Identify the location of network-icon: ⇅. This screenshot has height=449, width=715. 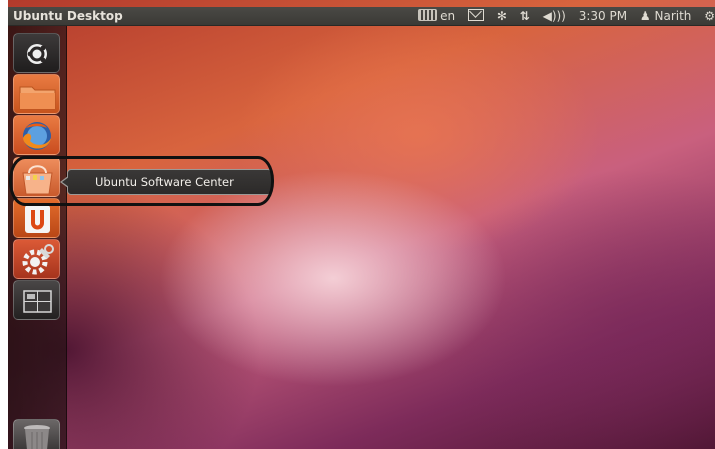
(524, 16).